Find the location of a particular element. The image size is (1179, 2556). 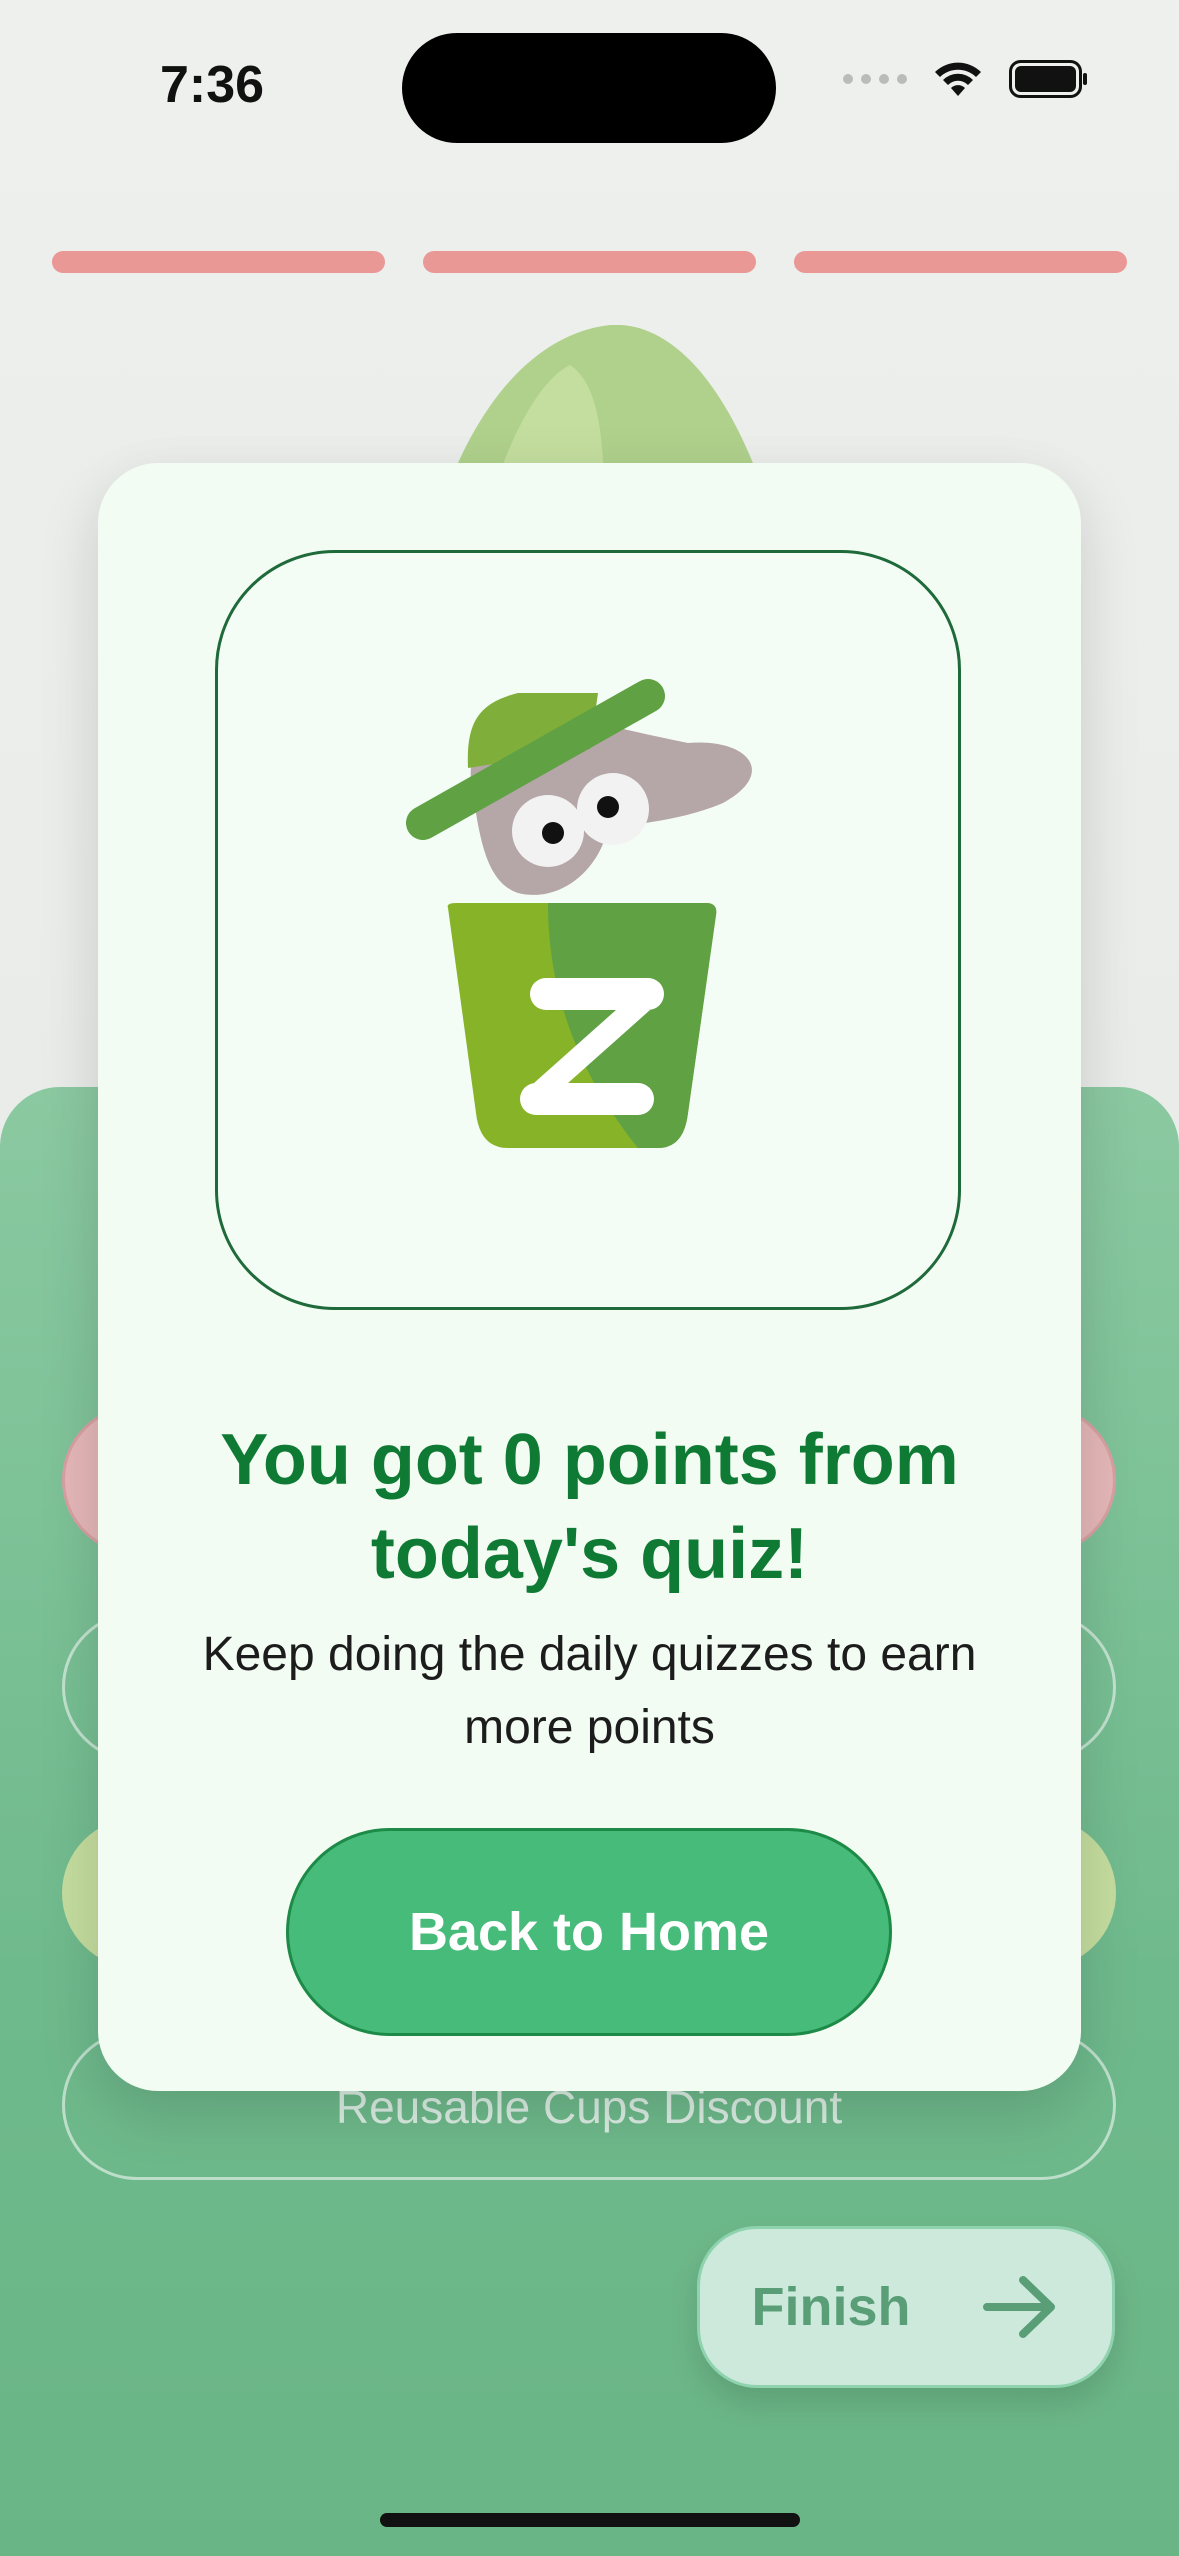

trash-mascot-icon is located at coordinates (579, 913).